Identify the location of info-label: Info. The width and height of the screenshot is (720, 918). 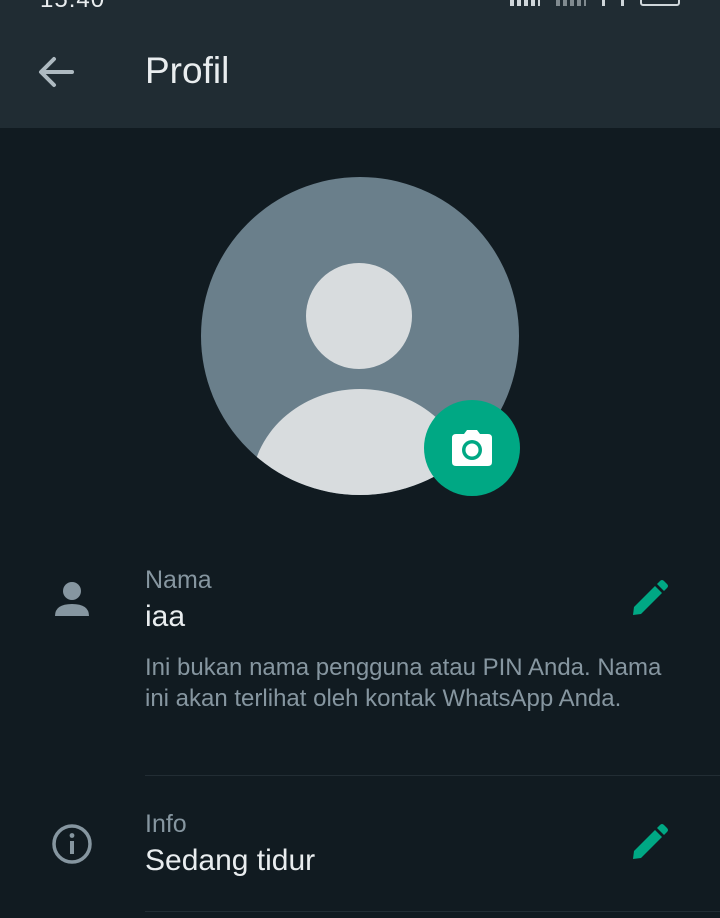
(166, 824).